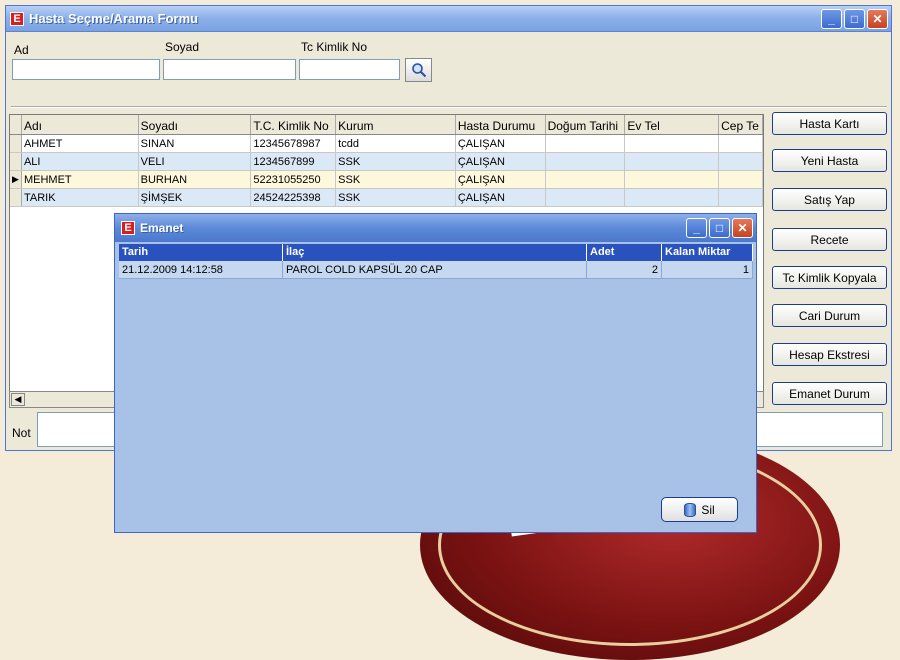 This screenshot has width=900, height=660. What do you see at coordinates (182, 47) in the screenshot?
I see `soyad-label: Soyad` at bounding box center [182, 47].